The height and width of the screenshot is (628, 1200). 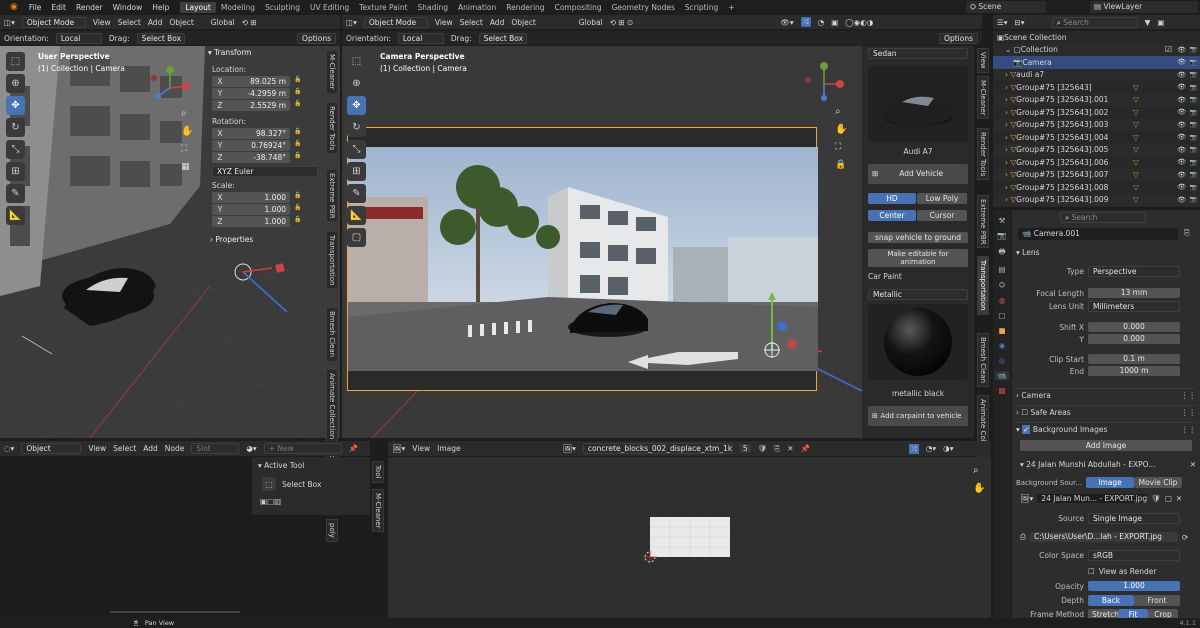 What do you see at coordinates (523, 22) in the screenshot?
I see `object-menu: Object` at bounding box center [523, 22].